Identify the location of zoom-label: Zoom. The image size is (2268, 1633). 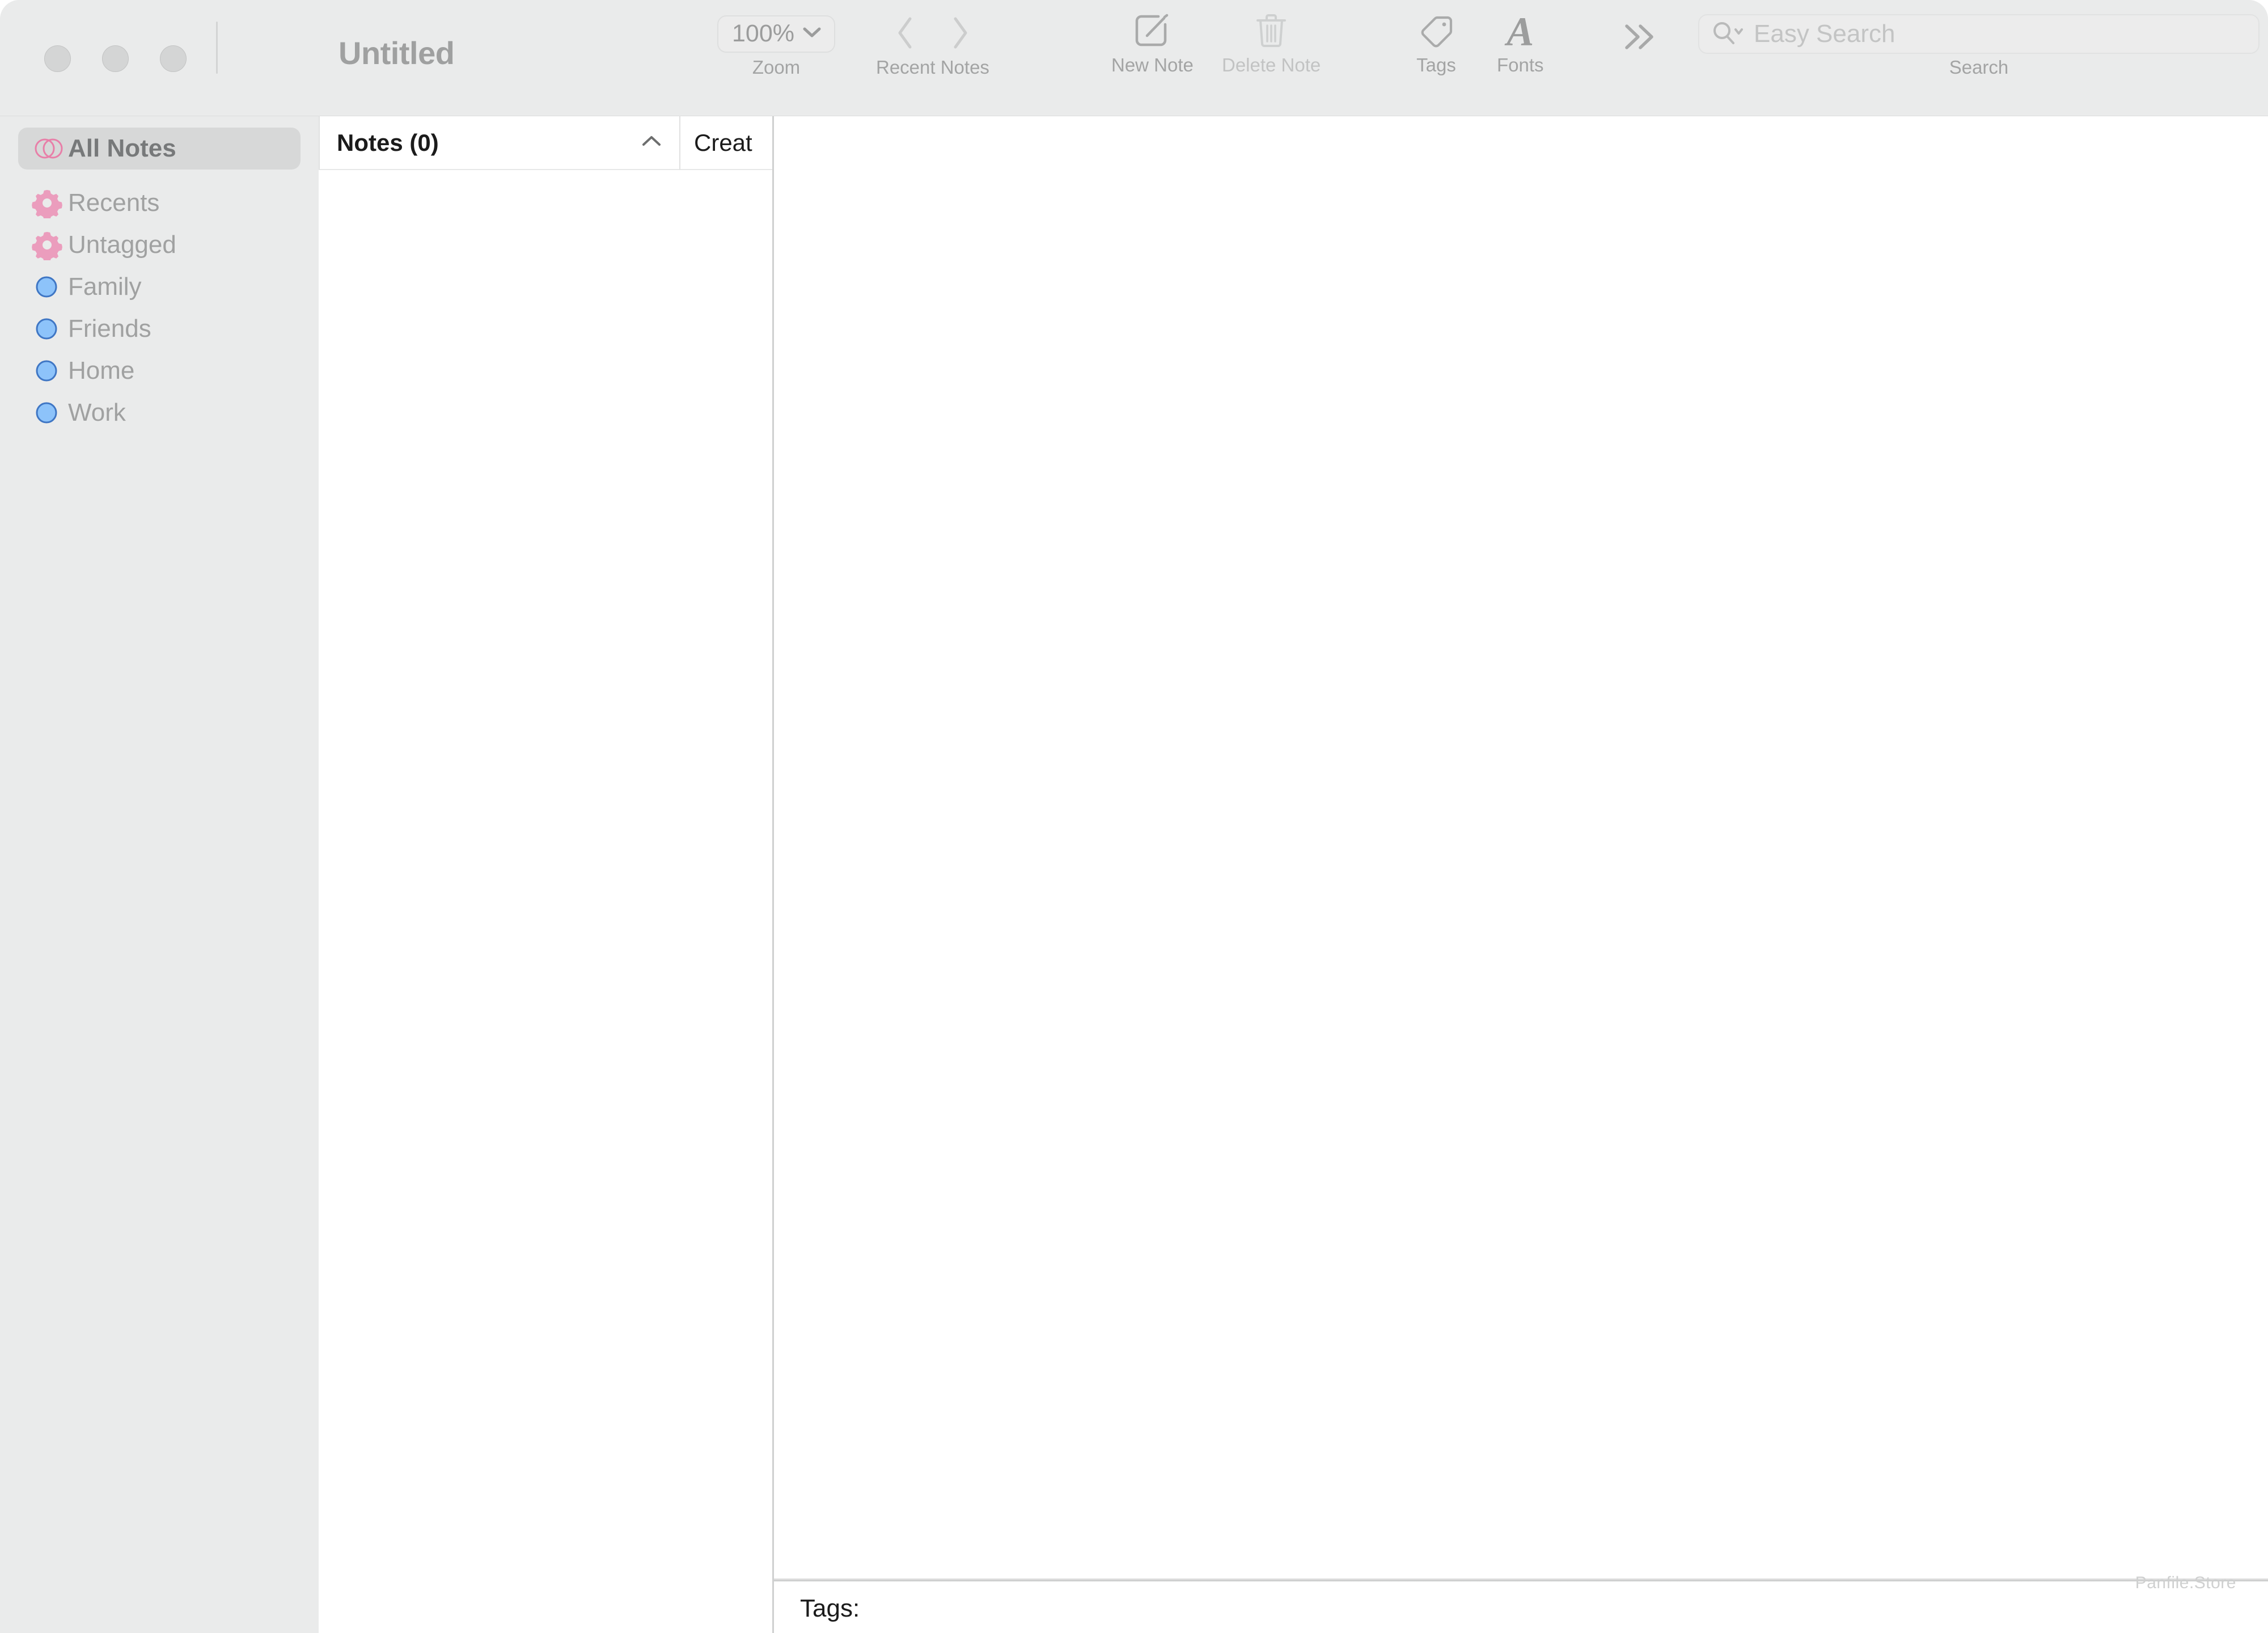
(776, 67).